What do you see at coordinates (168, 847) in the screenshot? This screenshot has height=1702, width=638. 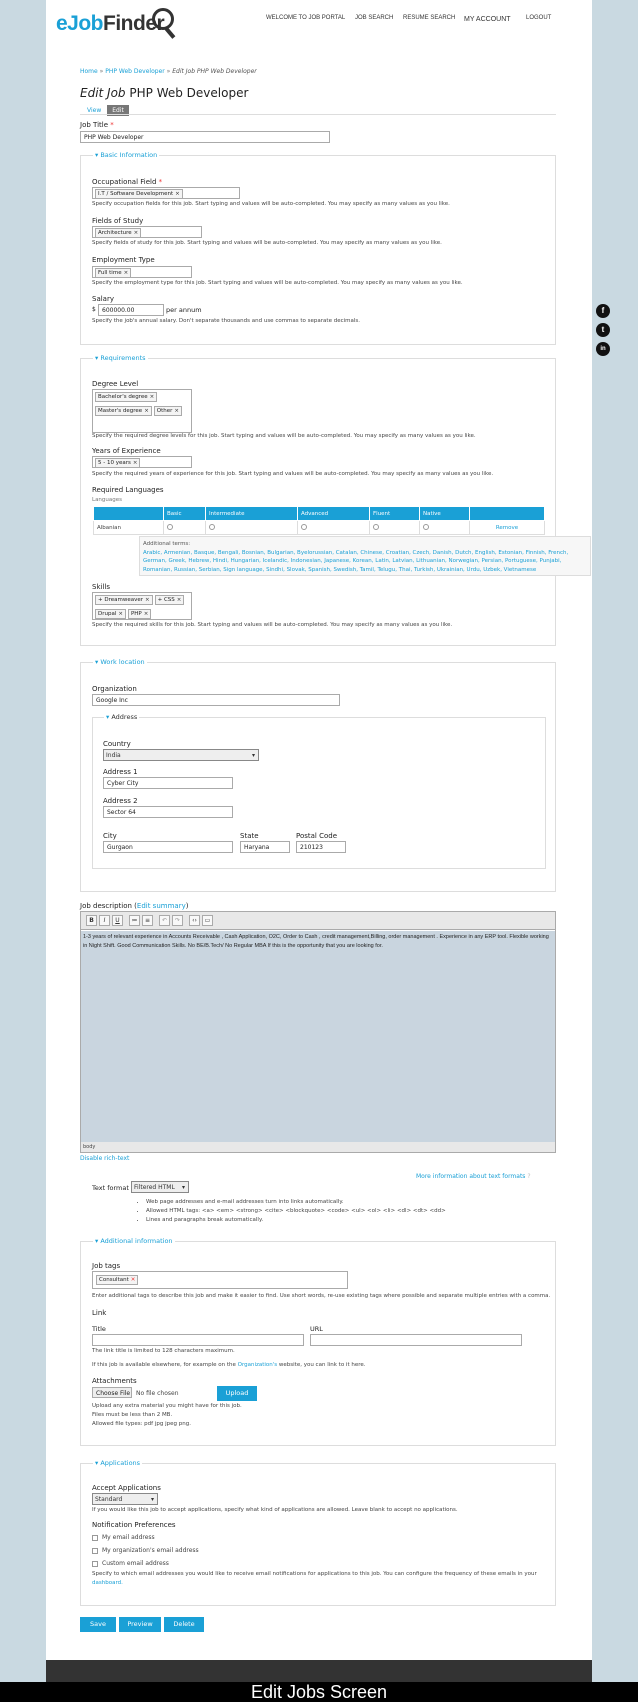 I see `city-input: Gurgaon` at bounding box center [168, 847].